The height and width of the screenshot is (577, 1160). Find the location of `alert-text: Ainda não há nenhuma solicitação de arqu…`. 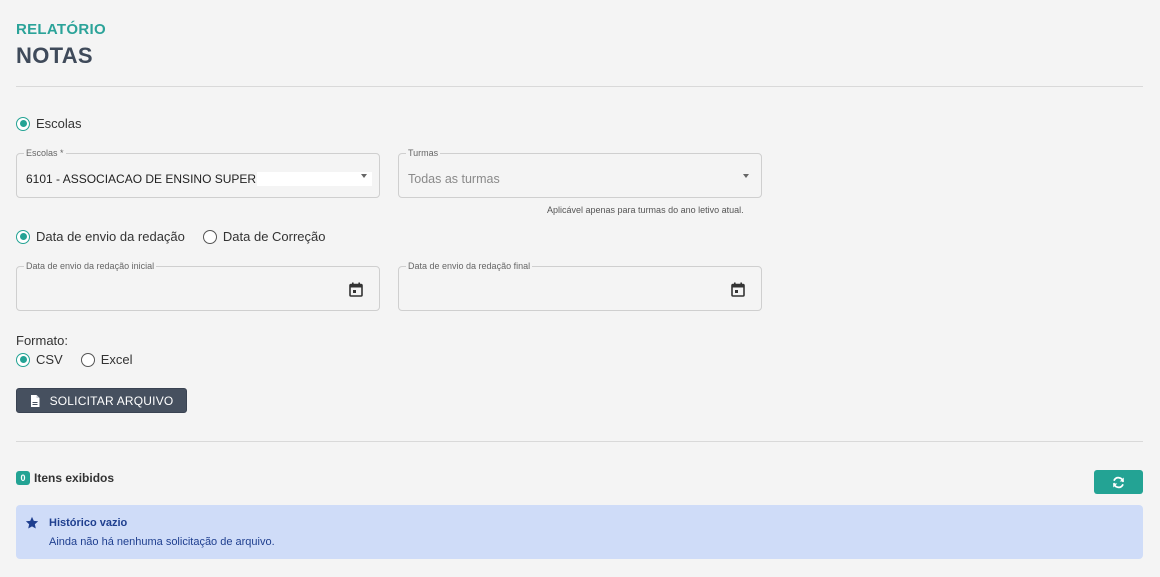

alert-text: Ainda não há nenhuma solicitação de arqu… is located at coordinates (162, 542).